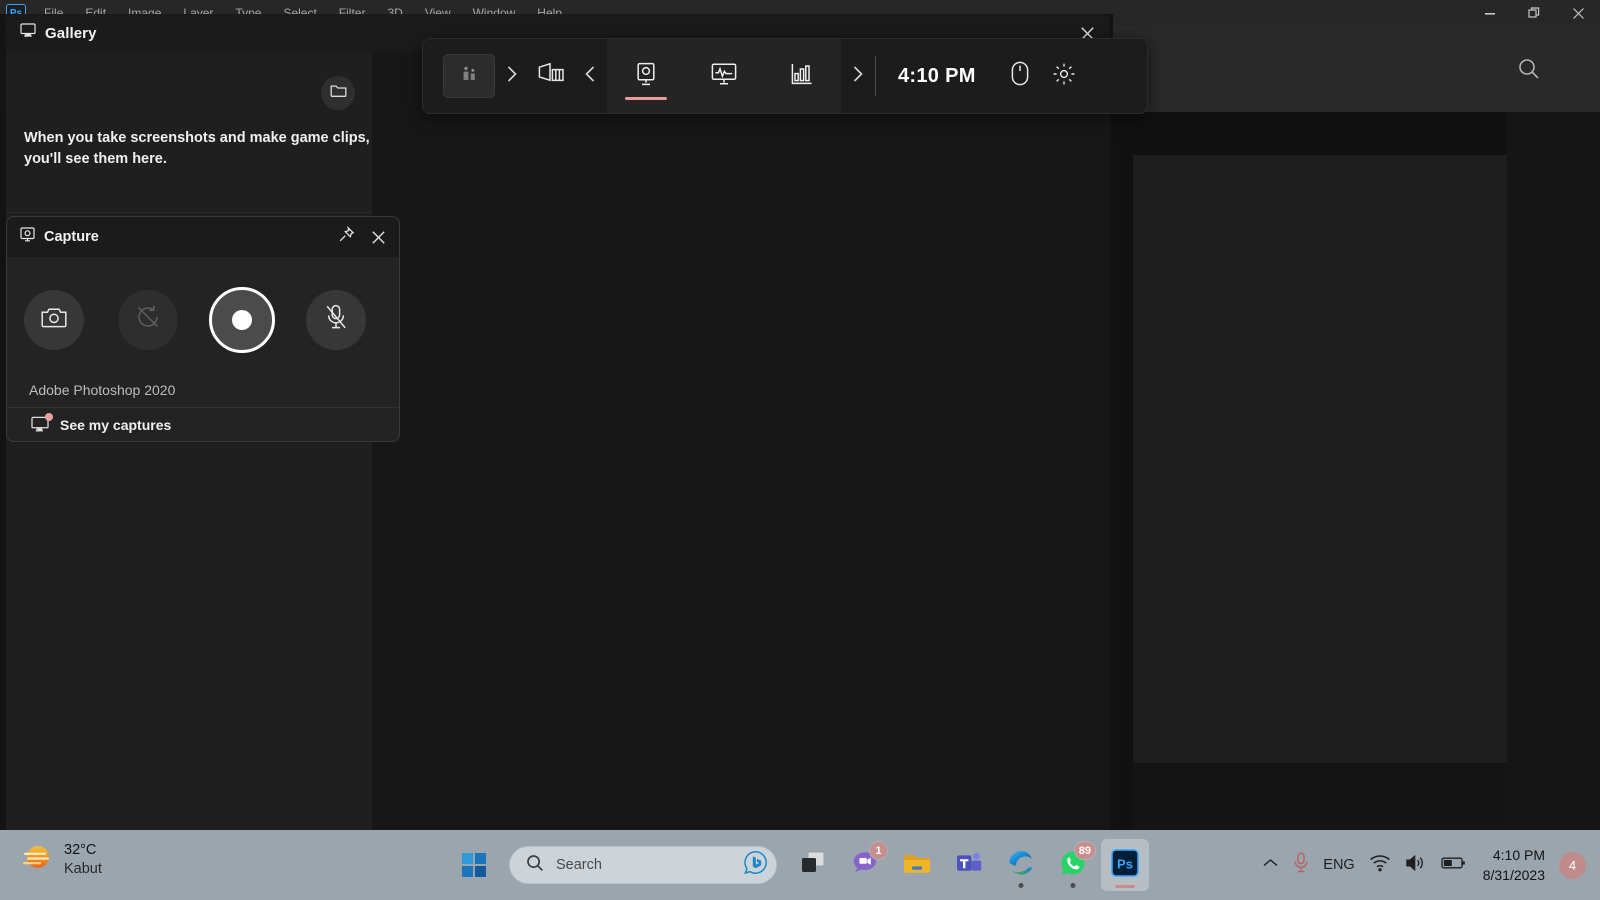 This screenshot has height=900, width=1600. Describe the element at coordinates (755, 865) in the screenshot. I see `bing-chat-icon` at that location.